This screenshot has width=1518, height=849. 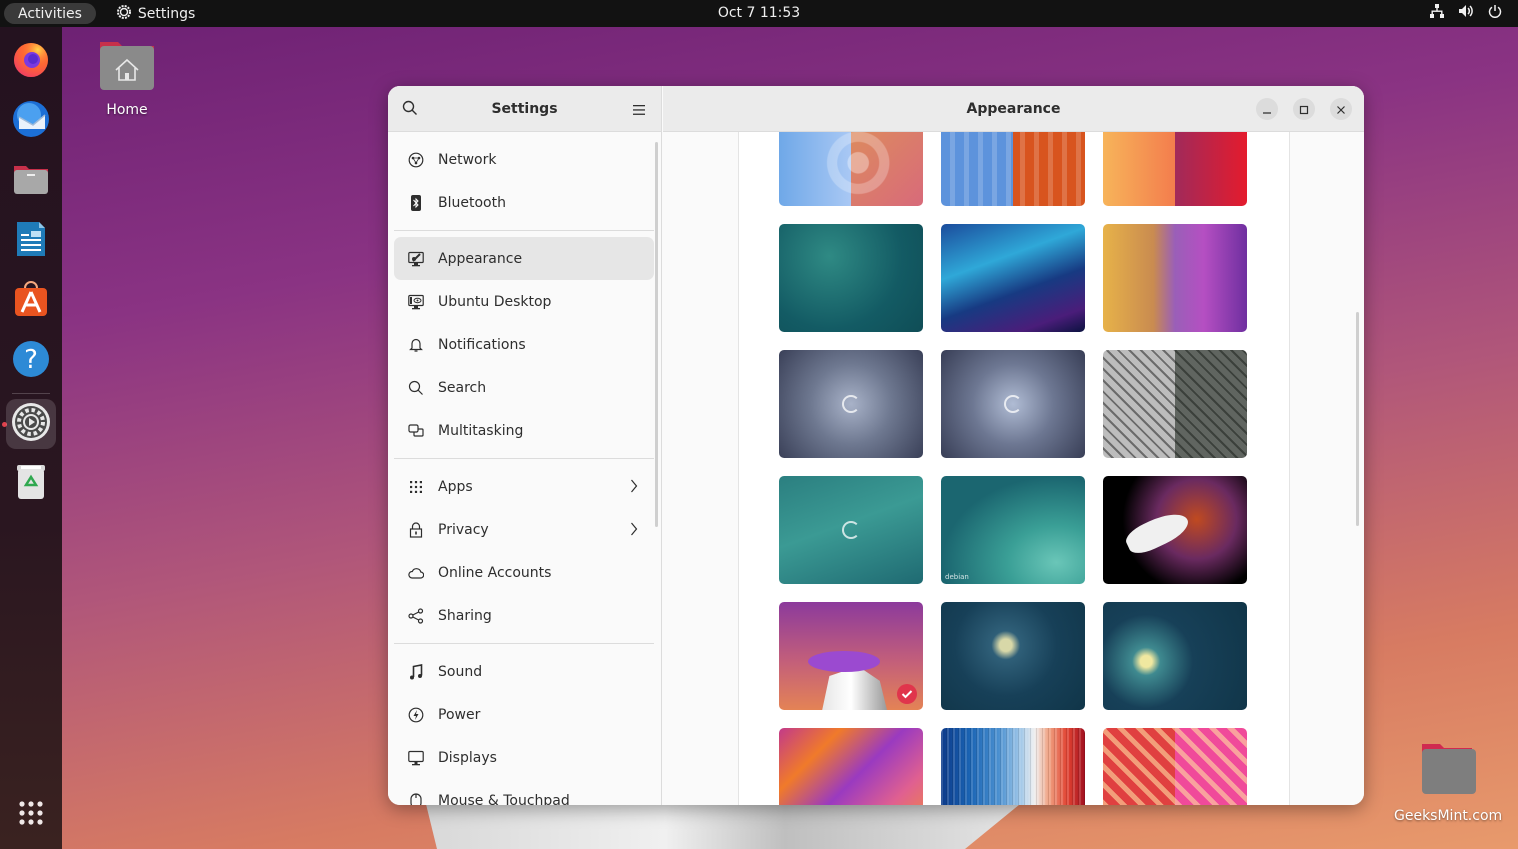 I want to click on trash-icon, so click(x=31, y=484).